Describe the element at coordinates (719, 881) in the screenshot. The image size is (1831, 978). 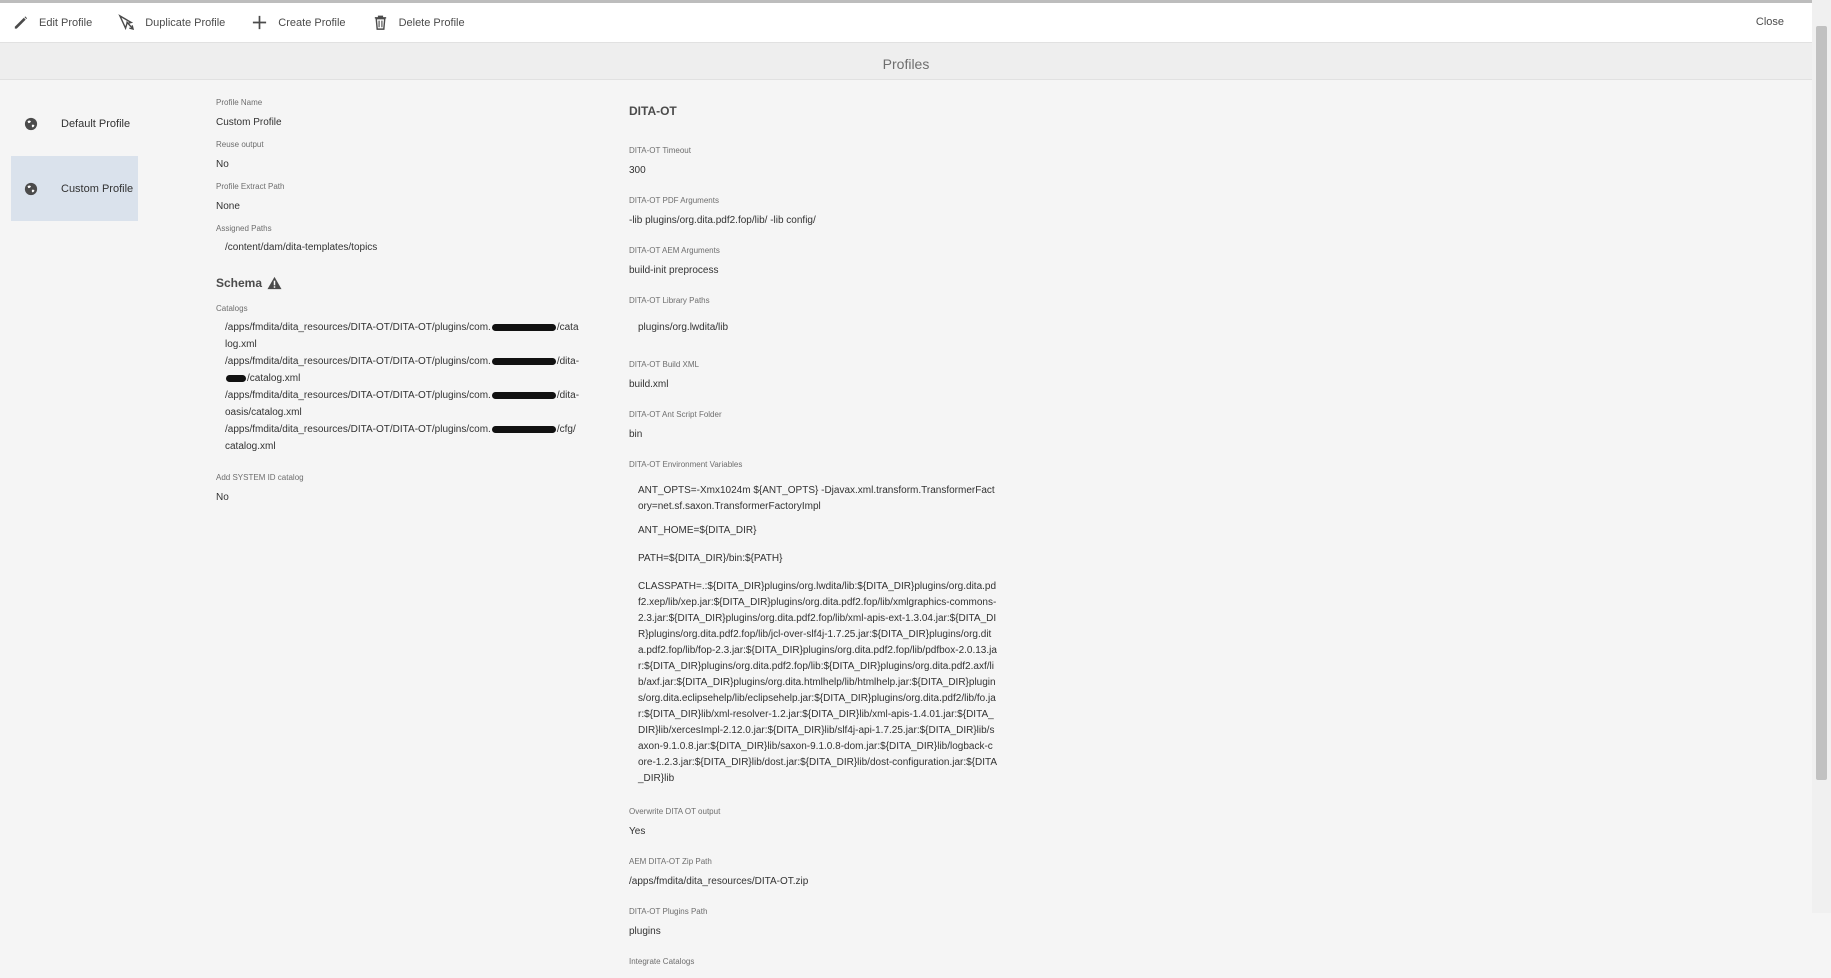
I see `field-value: /apps/fmdita/dita_resources/DITA-OT.zip` at that location.